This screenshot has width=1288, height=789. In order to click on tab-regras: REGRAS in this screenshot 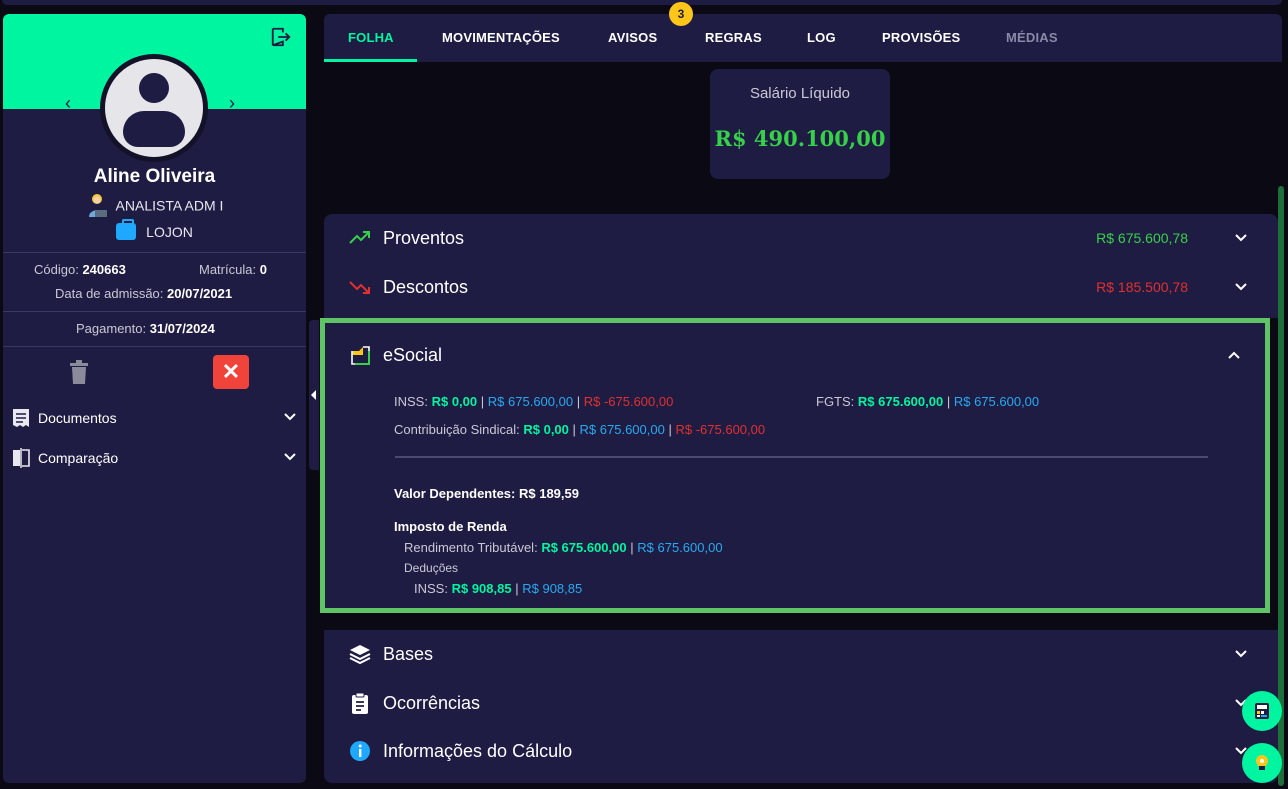, I will do `click(733, 37)`.